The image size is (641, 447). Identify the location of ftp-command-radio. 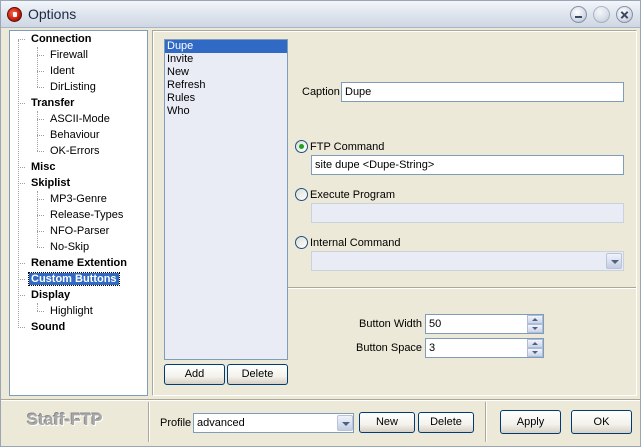
(301, 146).